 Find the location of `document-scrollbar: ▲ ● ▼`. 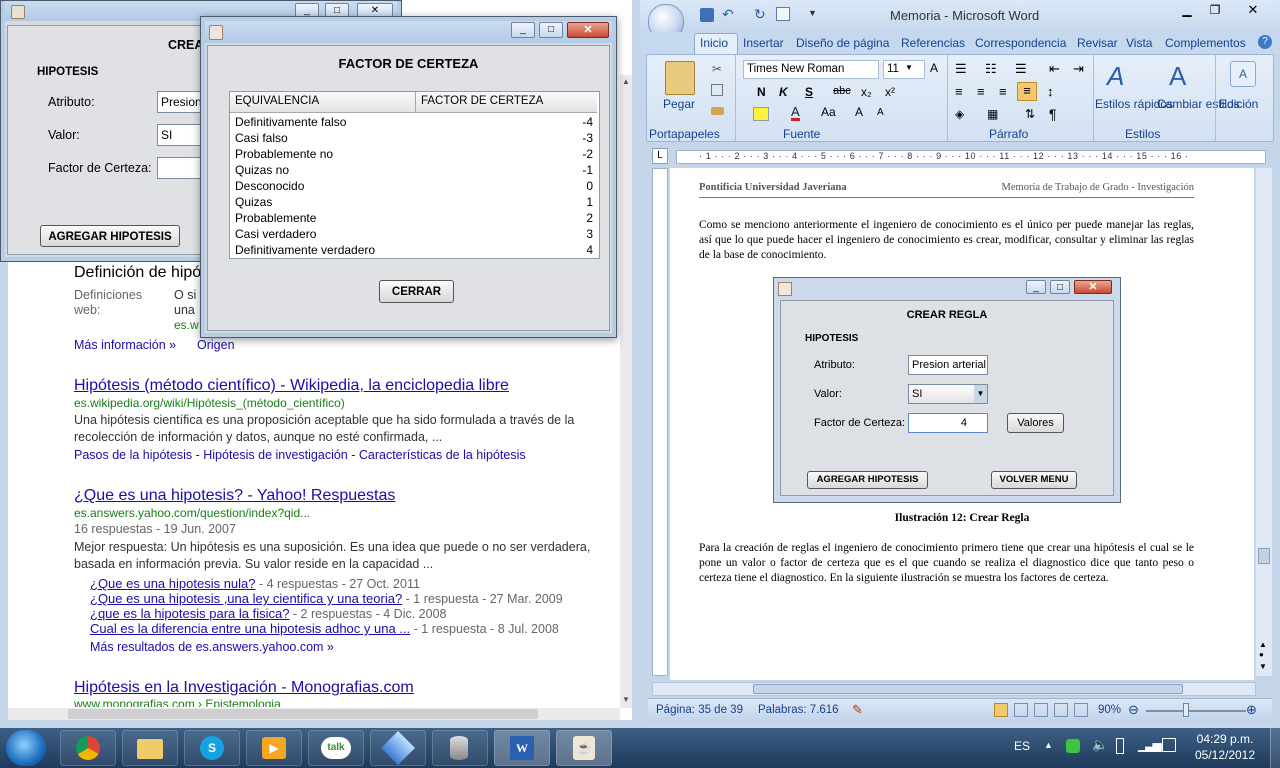

document-scrollbar: ▲ ● ▼ is located at coordinates (1264, 422).